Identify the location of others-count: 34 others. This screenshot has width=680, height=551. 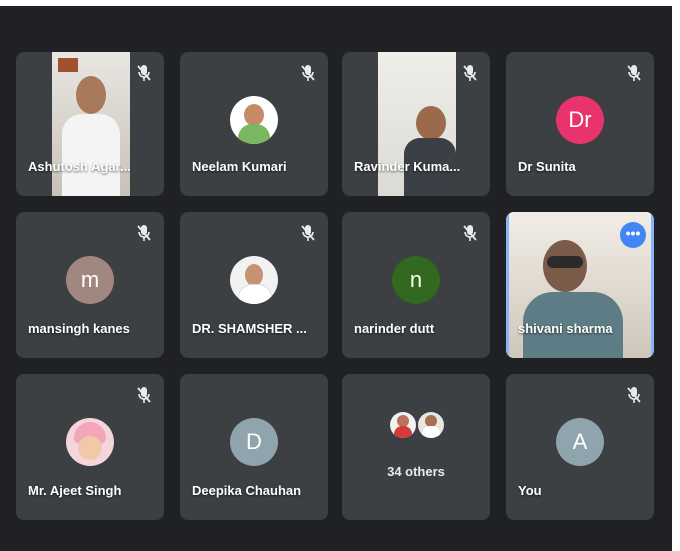
(416, 471).